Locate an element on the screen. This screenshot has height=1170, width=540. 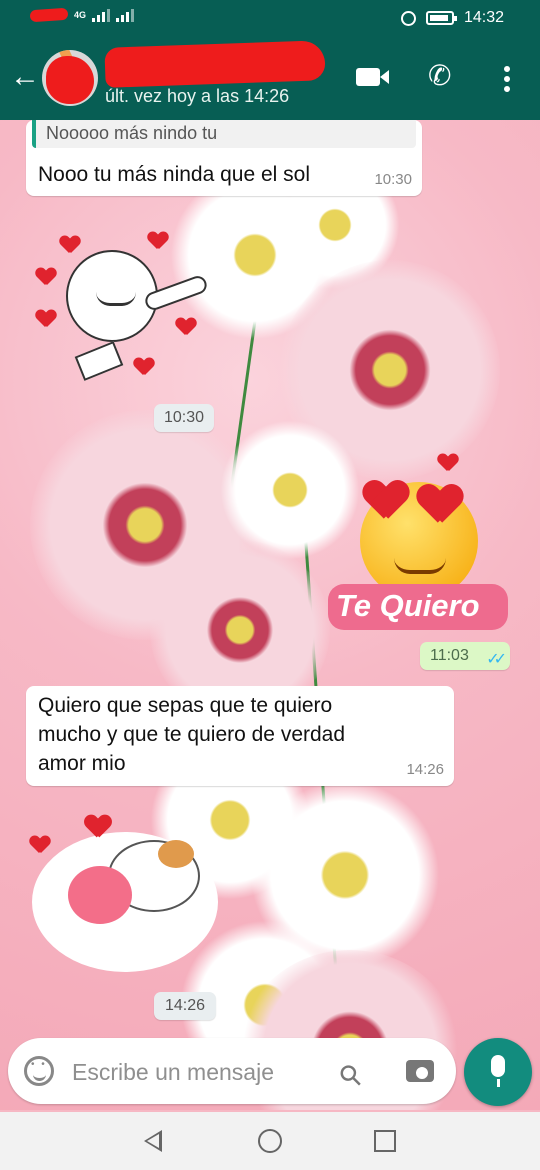
network-type: 4G is located at coordinates (80, 15).